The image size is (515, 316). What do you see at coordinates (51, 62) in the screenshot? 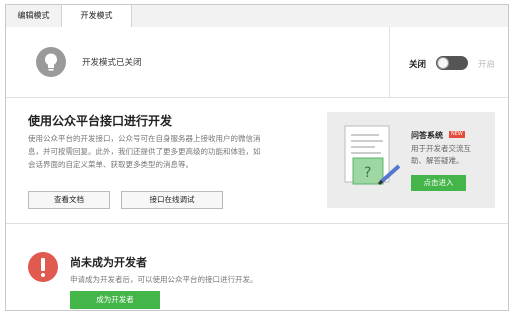
I see `lightbulb-icon` at bounding box center [51, 62].